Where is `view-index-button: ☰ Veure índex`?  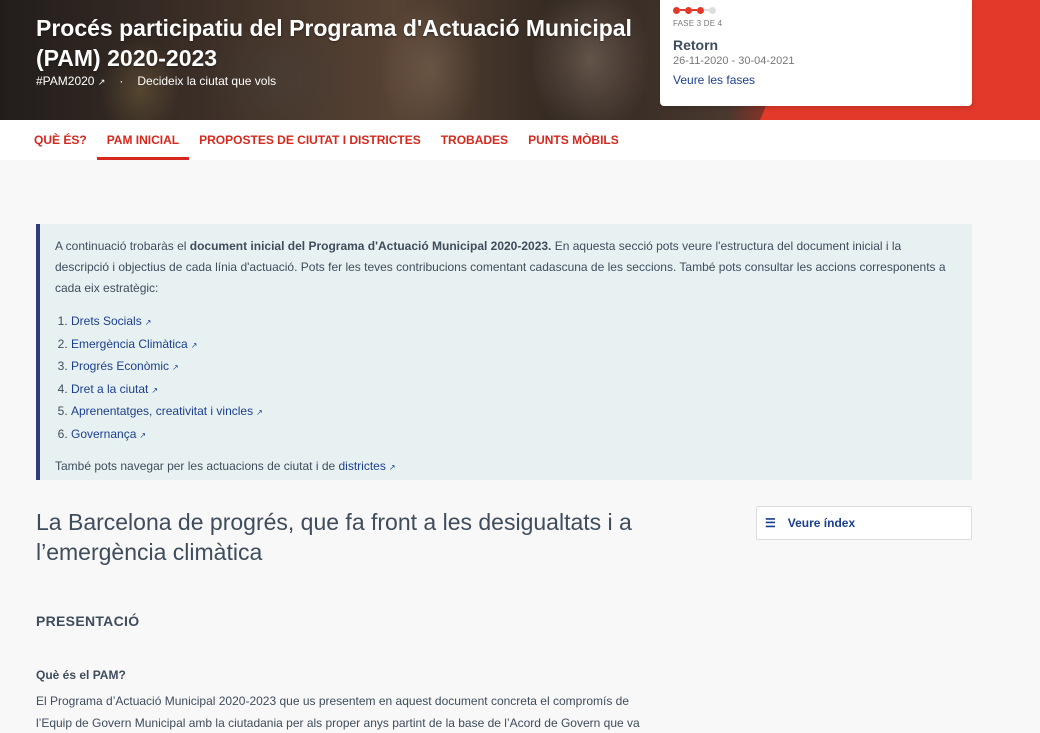
view-index-button: ☰ Veure índex is located at coordinates (864, 523).